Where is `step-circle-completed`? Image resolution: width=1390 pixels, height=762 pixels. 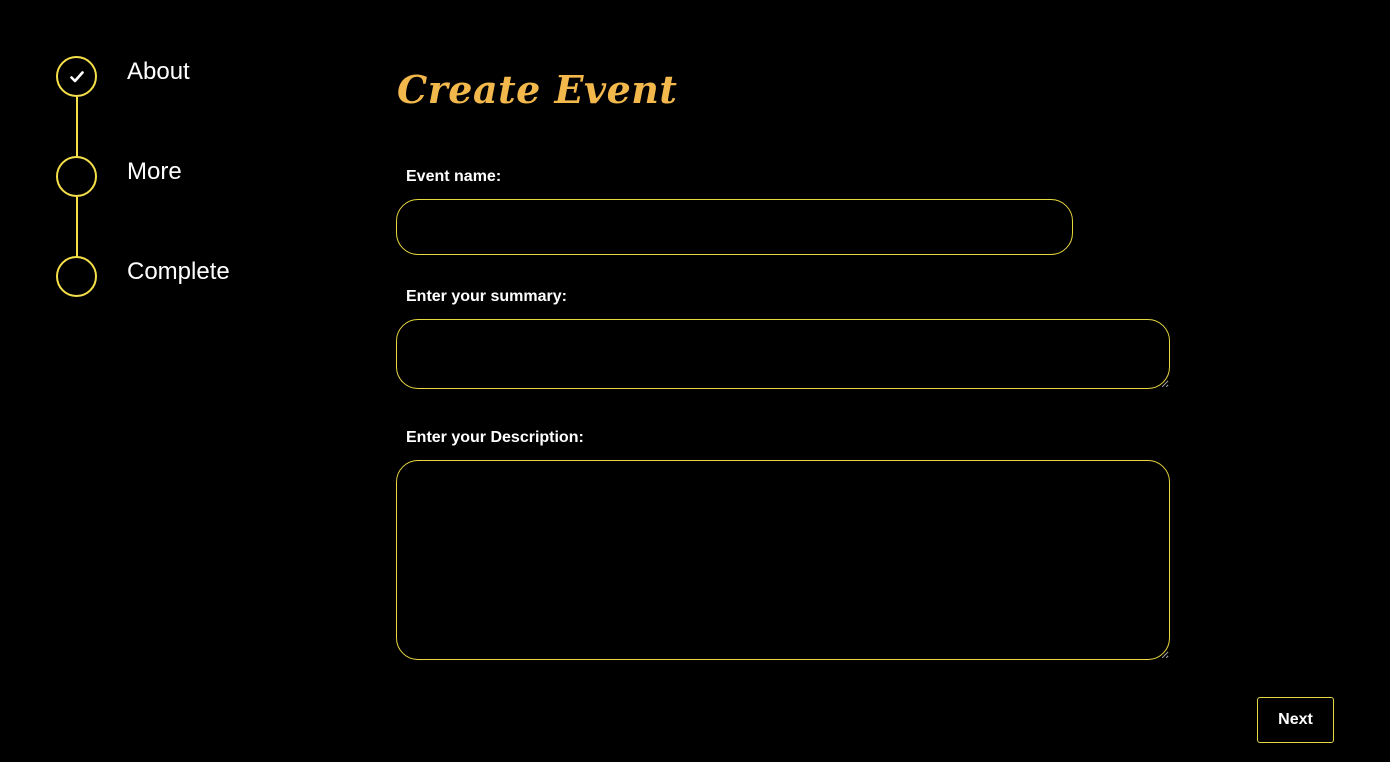
step-circle-completed is located at coordinates (76, 76).